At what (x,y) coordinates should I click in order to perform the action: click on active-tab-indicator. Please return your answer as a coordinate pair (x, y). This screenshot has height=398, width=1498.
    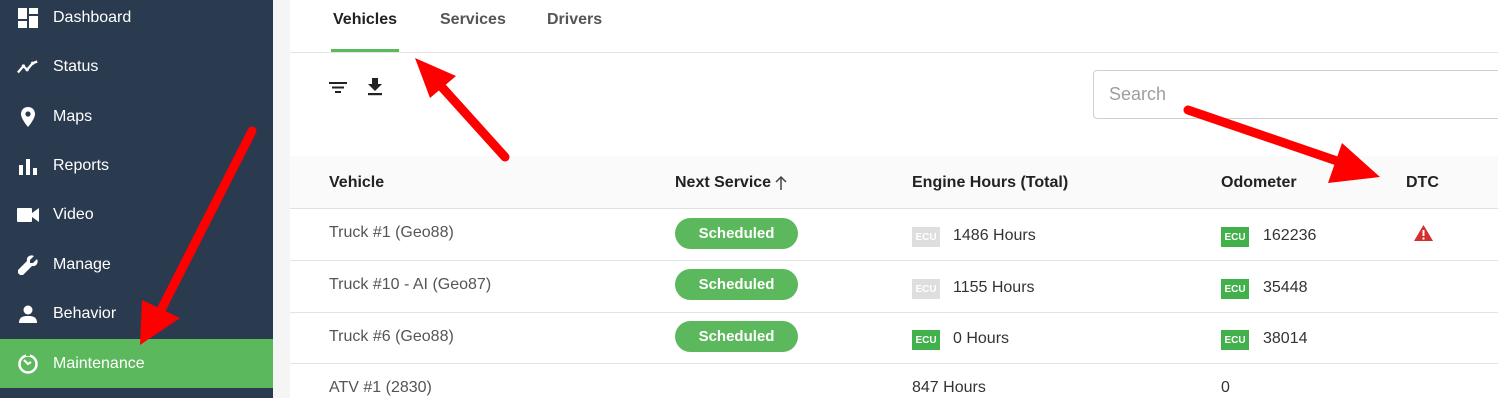
    Looking at the image, I should click on (365, 50).